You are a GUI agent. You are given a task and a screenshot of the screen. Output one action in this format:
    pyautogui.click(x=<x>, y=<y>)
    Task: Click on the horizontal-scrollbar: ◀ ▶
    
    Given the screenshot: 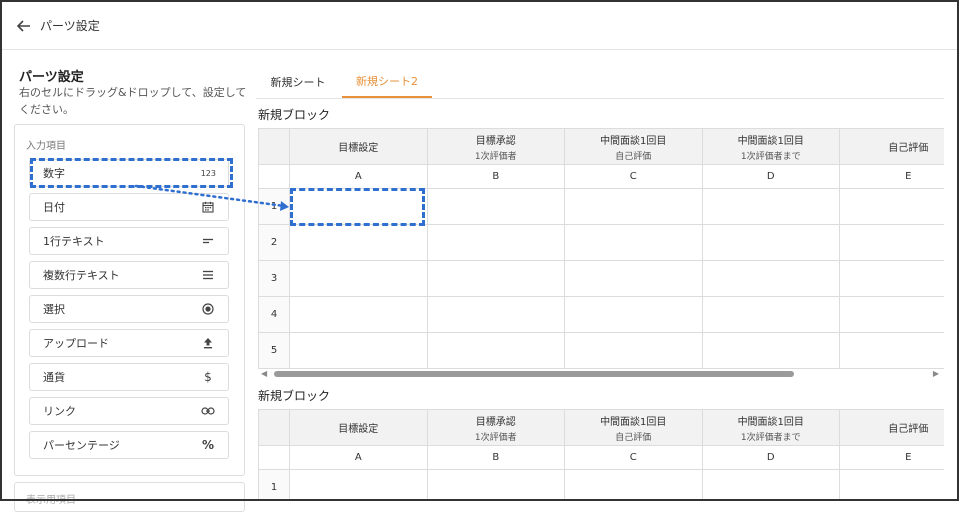 What is the action you would take?
    pyautogui.click(x=601, y=374)
    